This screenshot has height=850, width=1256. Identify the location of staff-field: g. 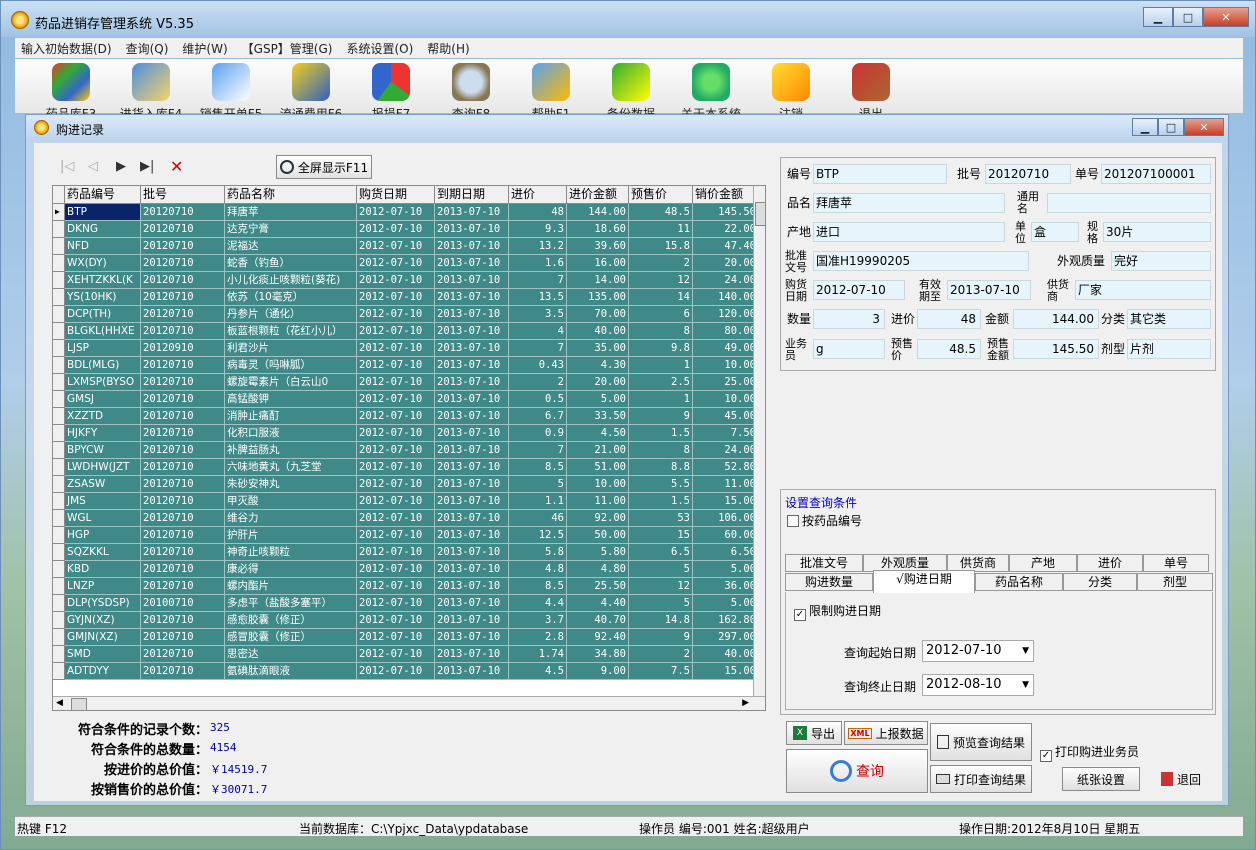
(849, 349).